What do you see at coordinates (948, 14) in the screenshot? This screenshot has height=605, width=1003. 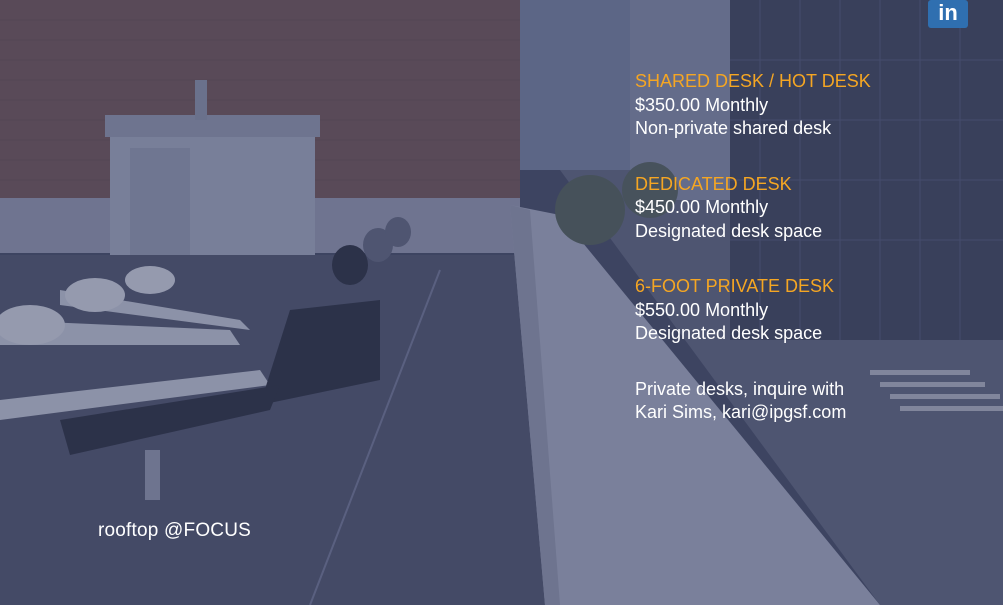 I see `linkedin-logo-icon: in` at bounding box center [948, 14].